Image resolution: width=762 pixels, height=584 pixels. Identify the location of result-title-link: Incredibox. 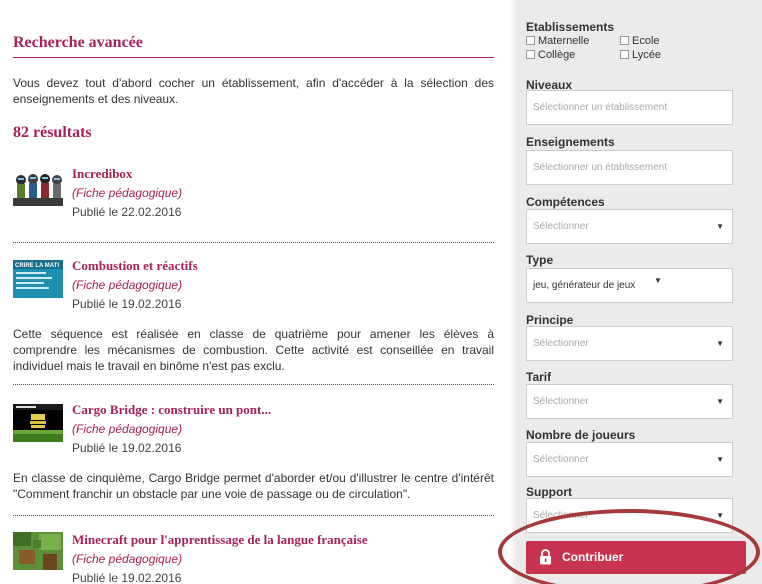
(102, 174).